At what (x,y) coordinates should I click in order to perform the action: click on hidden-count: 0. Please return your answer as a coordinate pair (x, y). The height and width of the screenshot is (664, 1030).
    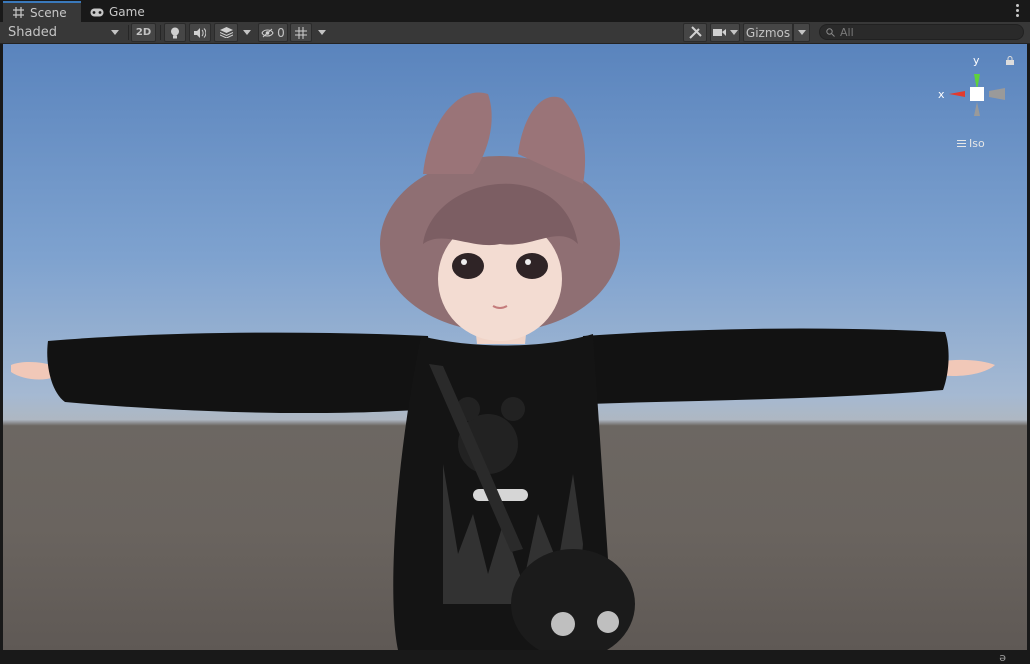
    Looking at the image, I should click on (281, 32).